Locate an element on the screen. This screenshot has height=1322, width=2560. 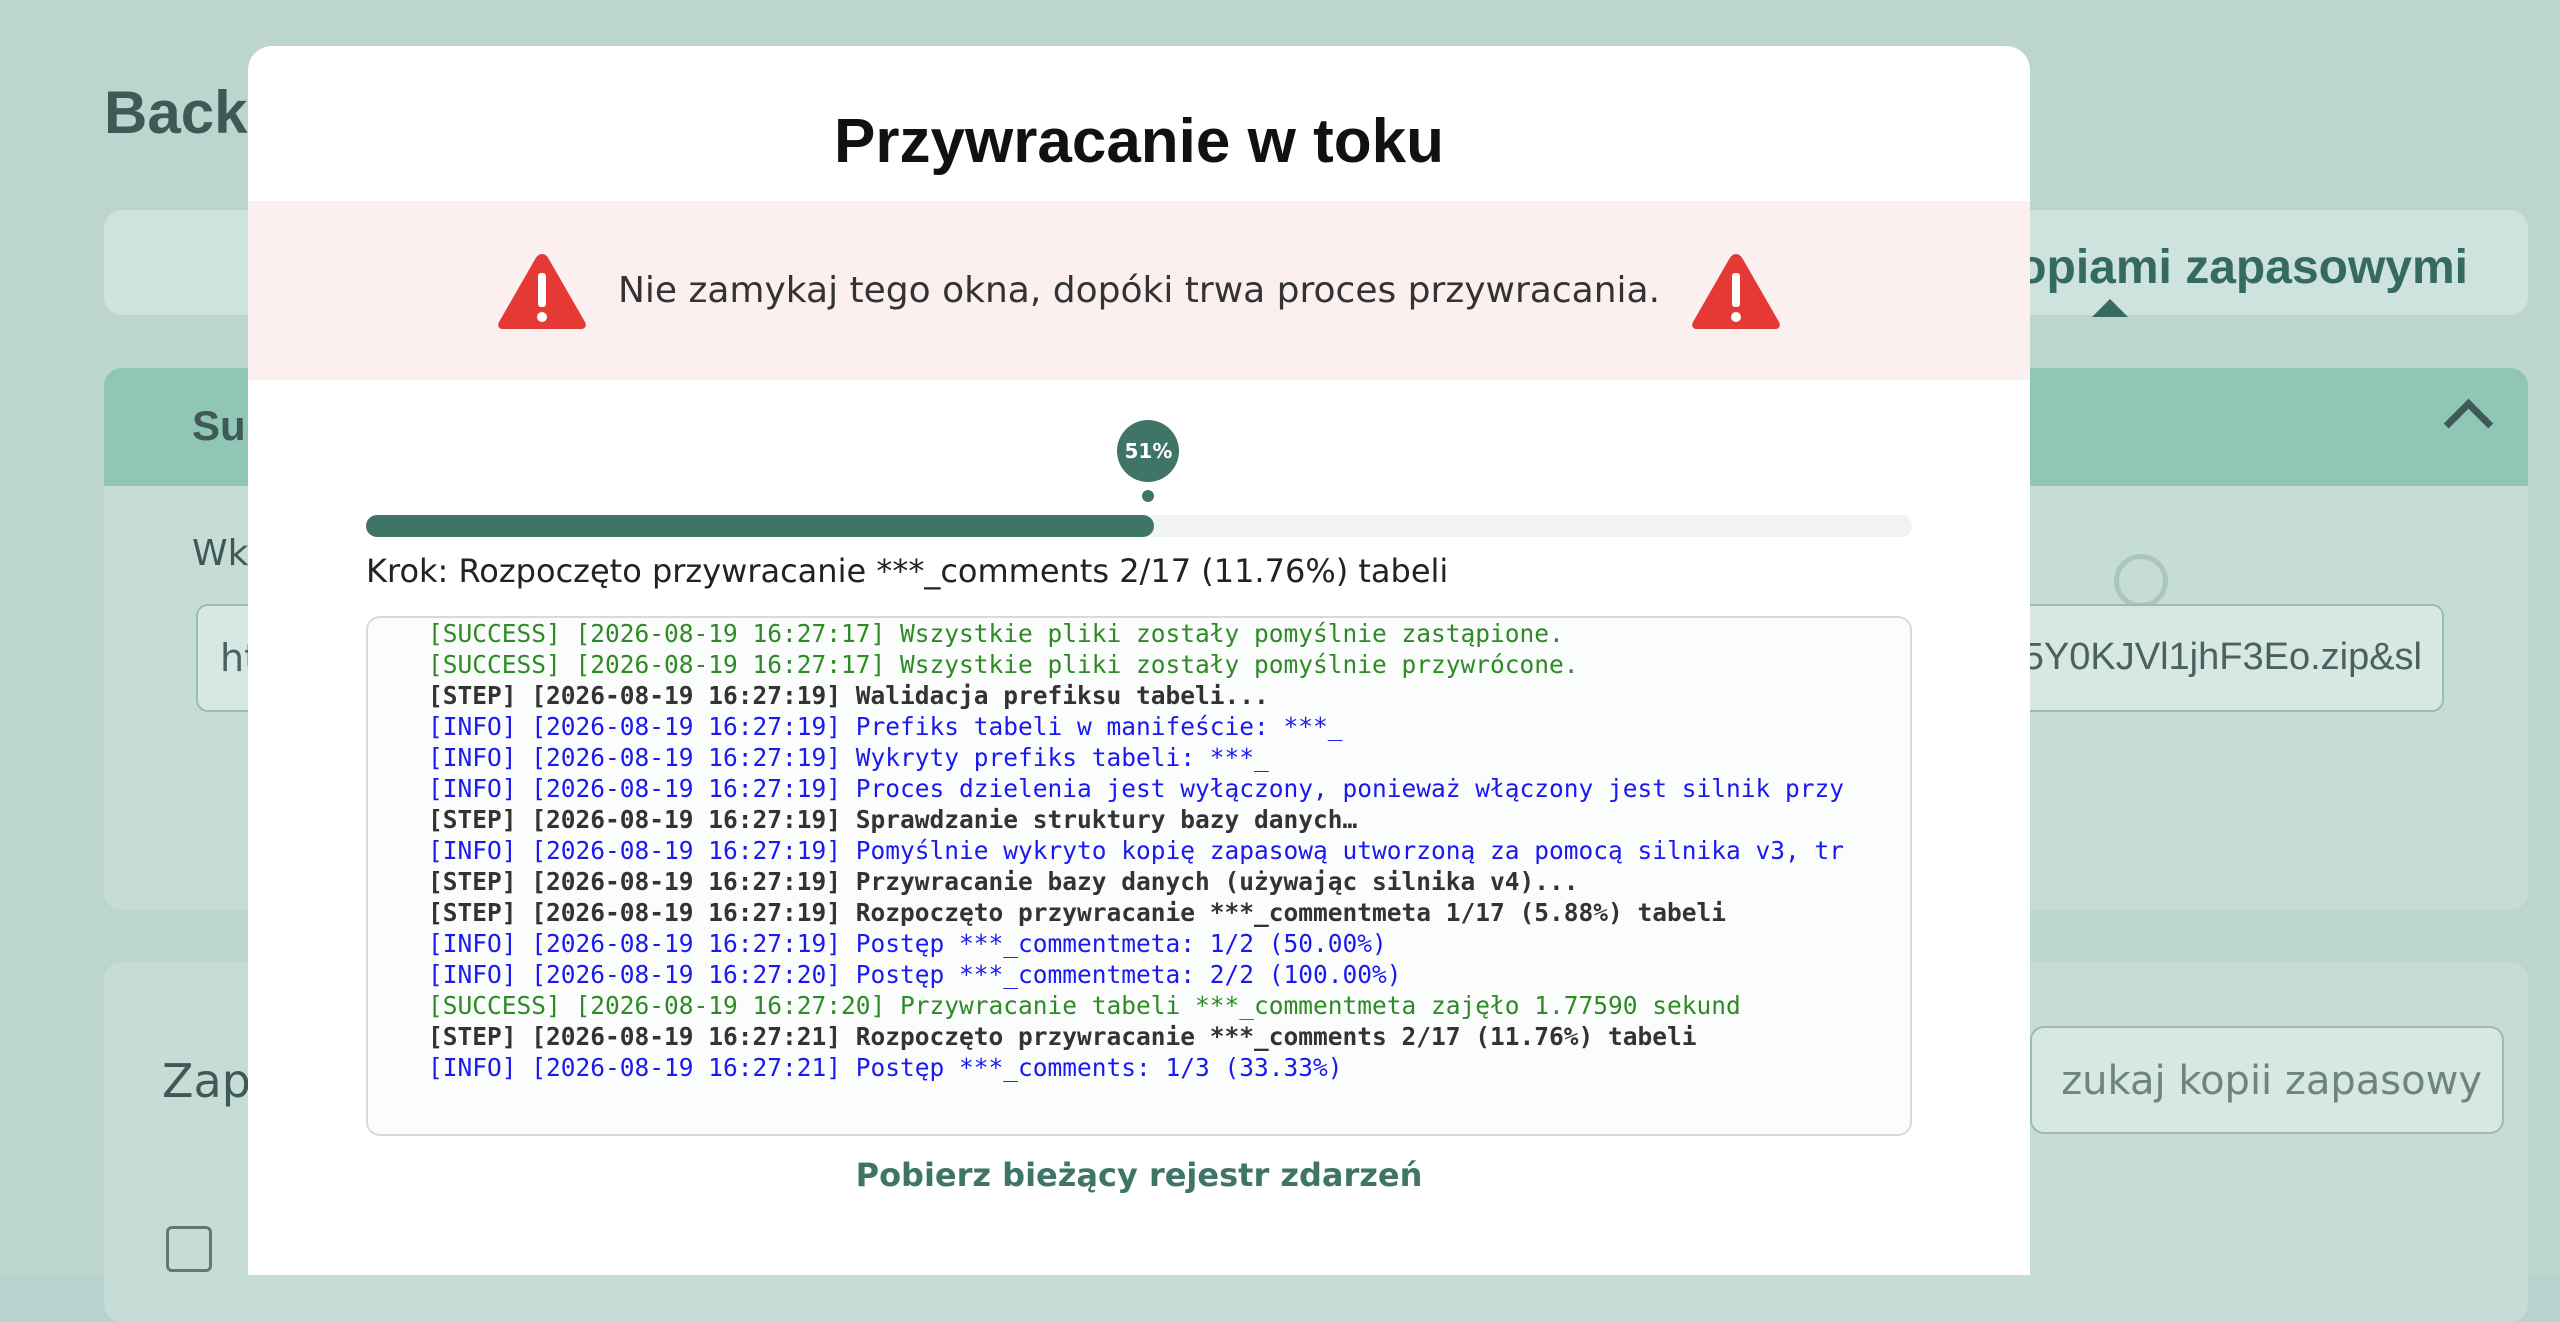
progress-track is located at coordinates (1139, 526).